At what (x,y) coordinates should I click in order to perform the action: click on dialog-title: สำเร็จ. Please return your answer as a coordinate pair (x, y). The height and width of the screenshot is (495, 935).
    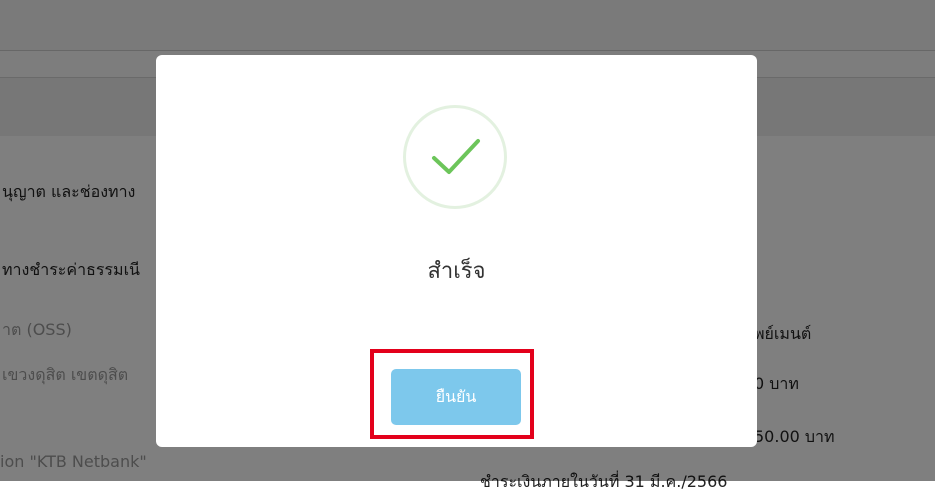
    Looking at the image, I should click on (456, 271).